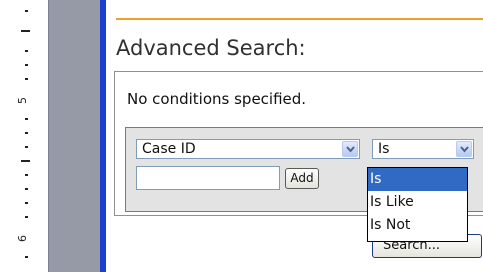  I want to click on operator-select: Is, so click(423, 149).